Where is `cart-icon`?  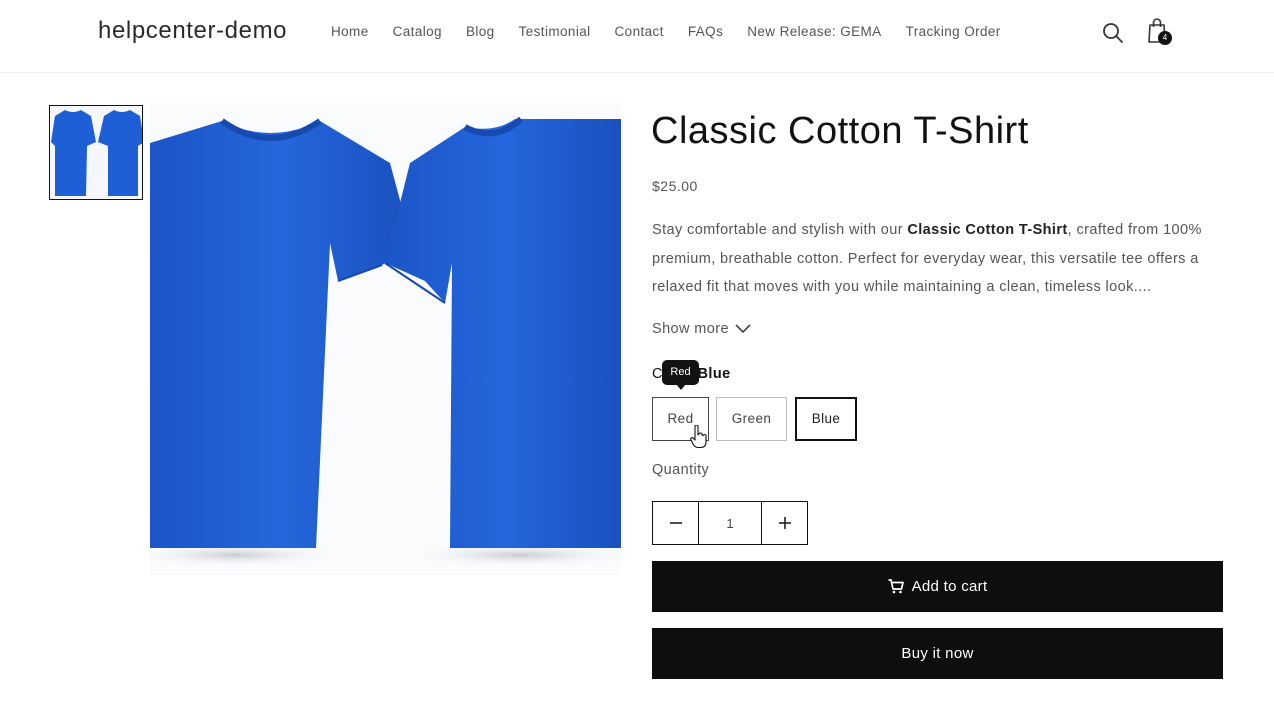
cart-icon is located at coordinates (896, 586).